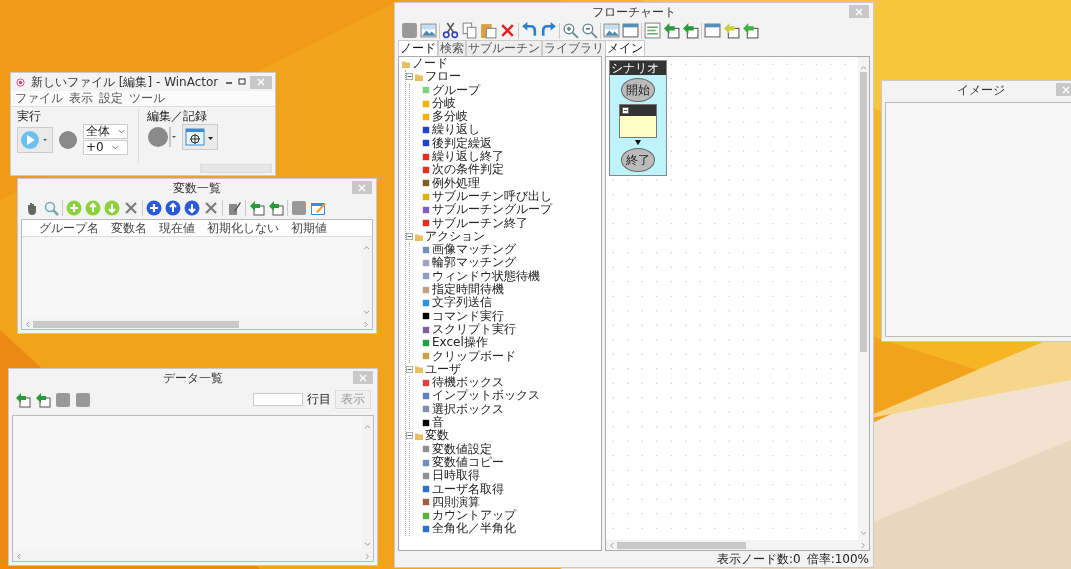 This screenshot has height=569, width=1071. What do you see at coordinates (154, 208) in the screenshot?
I see `plus-icon` at bounding box center [154, 208].